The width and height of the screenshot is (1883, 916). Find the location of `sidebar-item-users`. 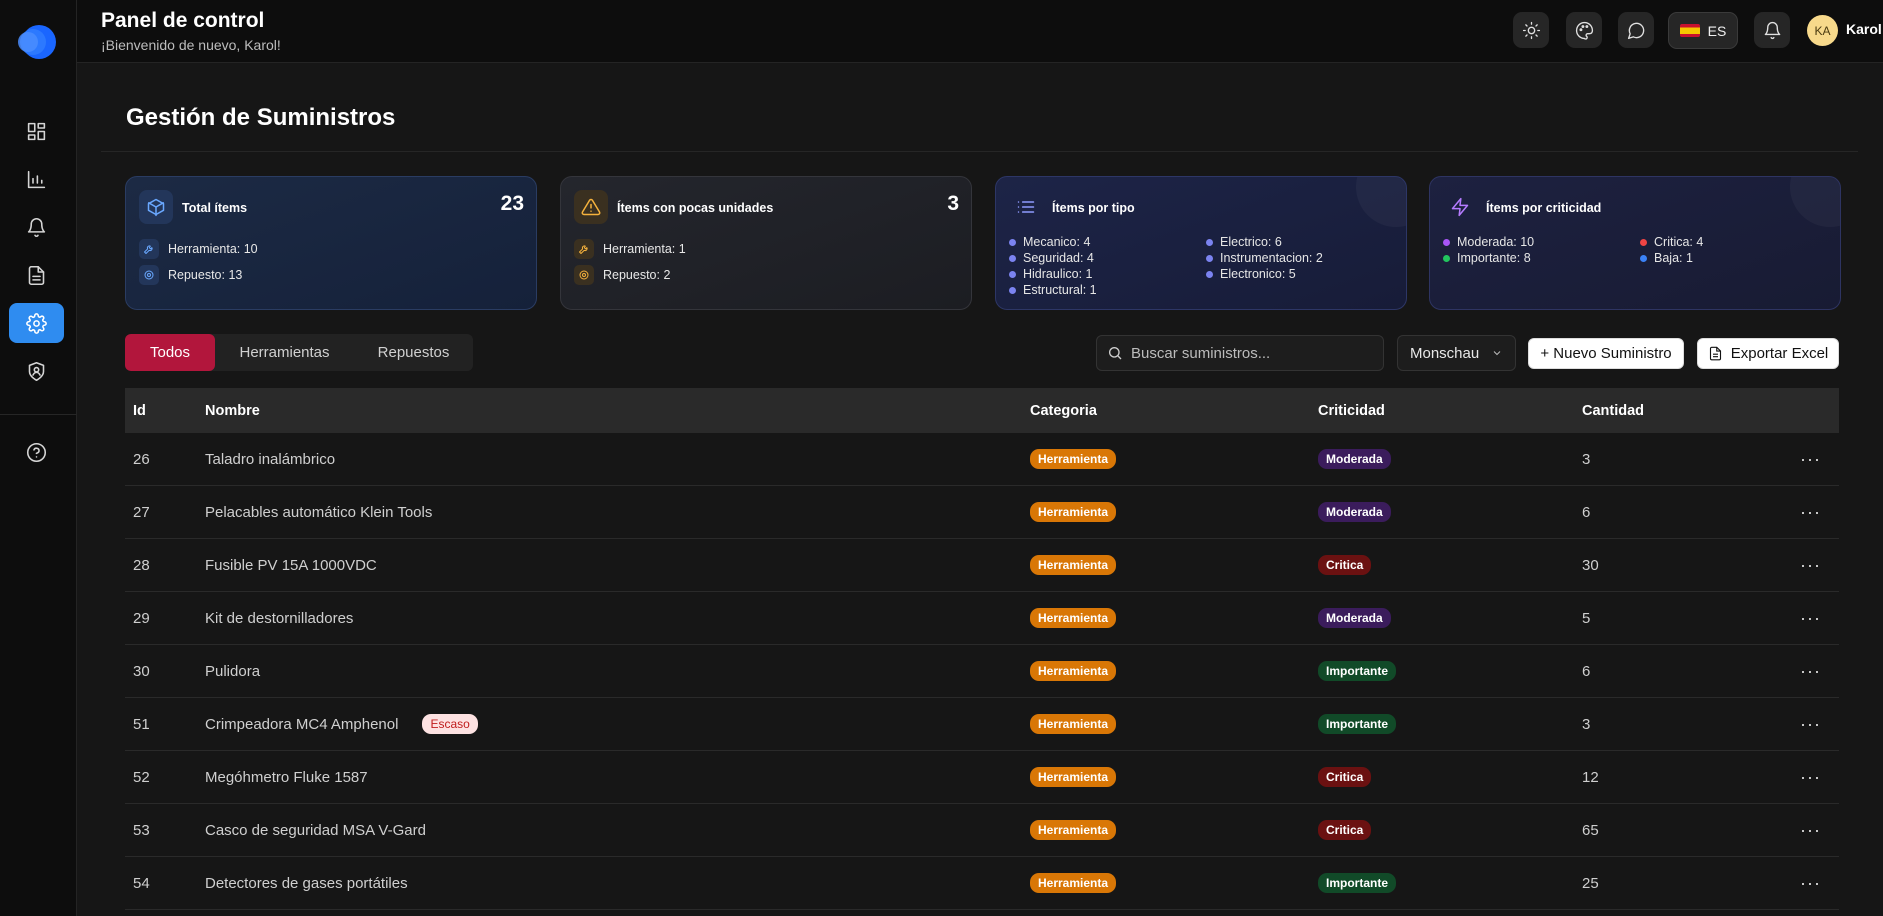

sidebar-item-users is located at coordinates (36, 371).